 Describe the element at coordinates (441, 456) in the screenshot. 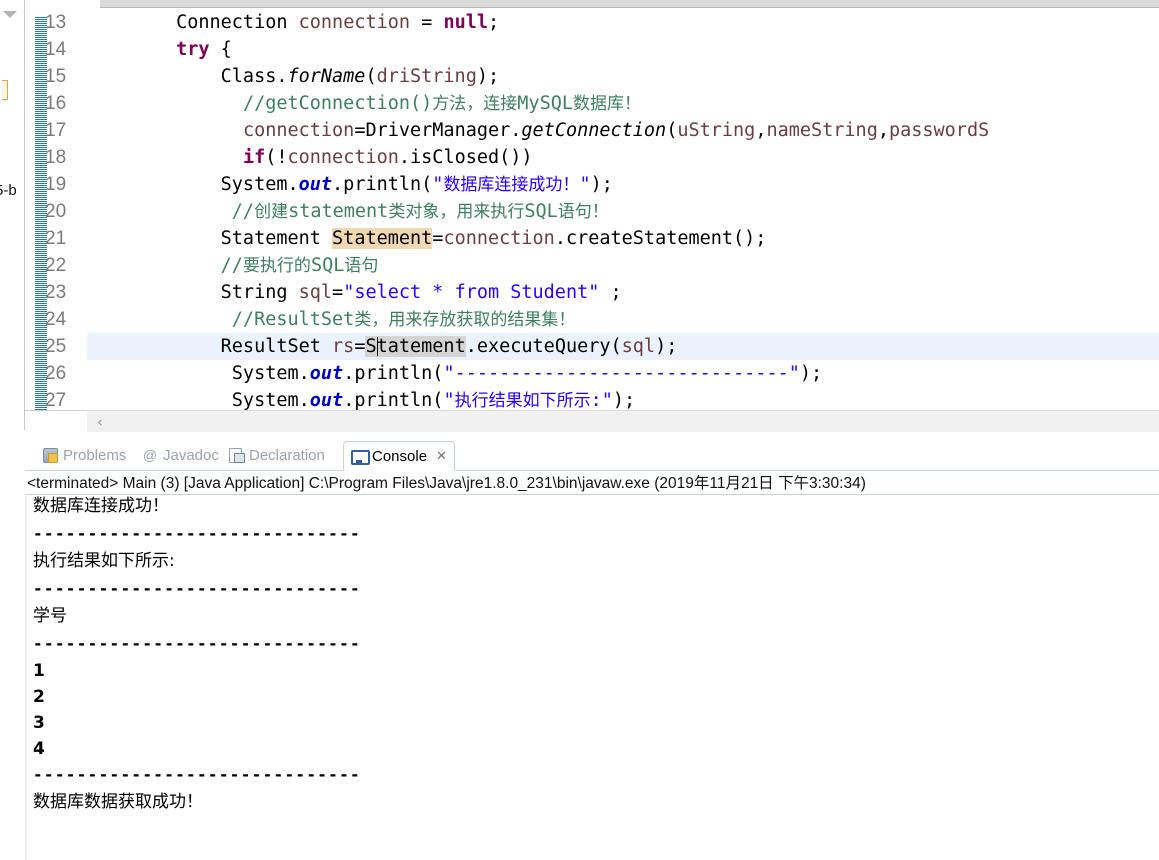

I see `close-icon: ✕` at that location.